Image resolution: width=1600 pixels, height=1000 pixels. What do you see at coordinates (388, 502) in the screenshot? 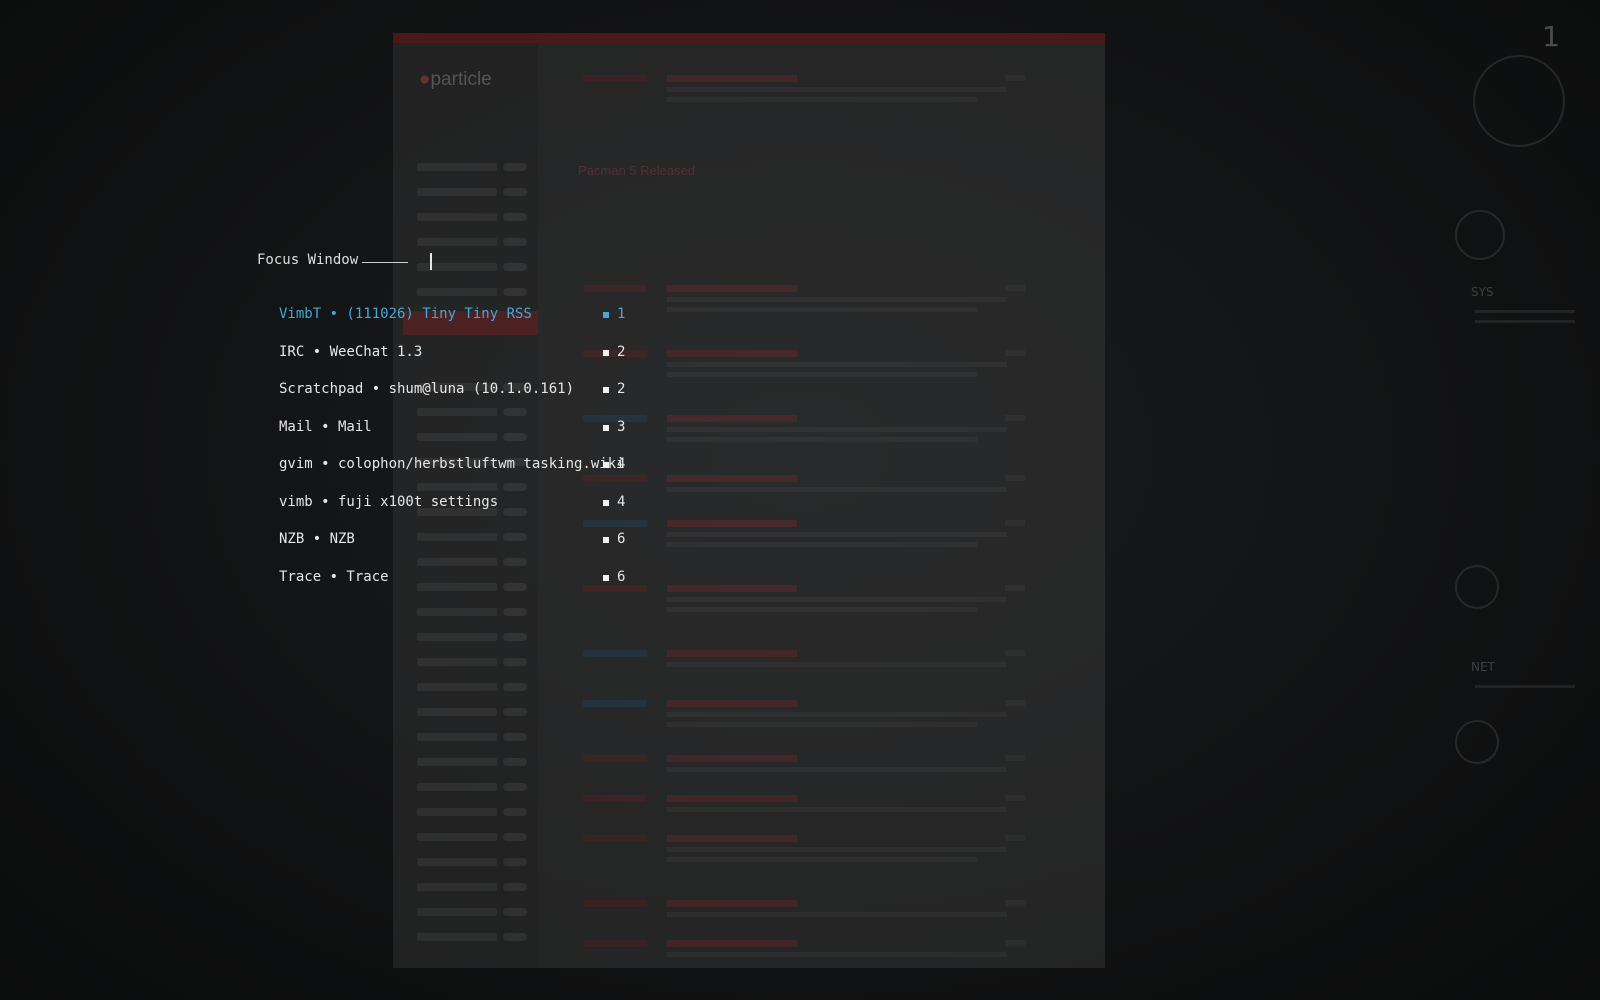
I see `window-item: vimb • fuji x100t settings` at bounding box center [388, 502].